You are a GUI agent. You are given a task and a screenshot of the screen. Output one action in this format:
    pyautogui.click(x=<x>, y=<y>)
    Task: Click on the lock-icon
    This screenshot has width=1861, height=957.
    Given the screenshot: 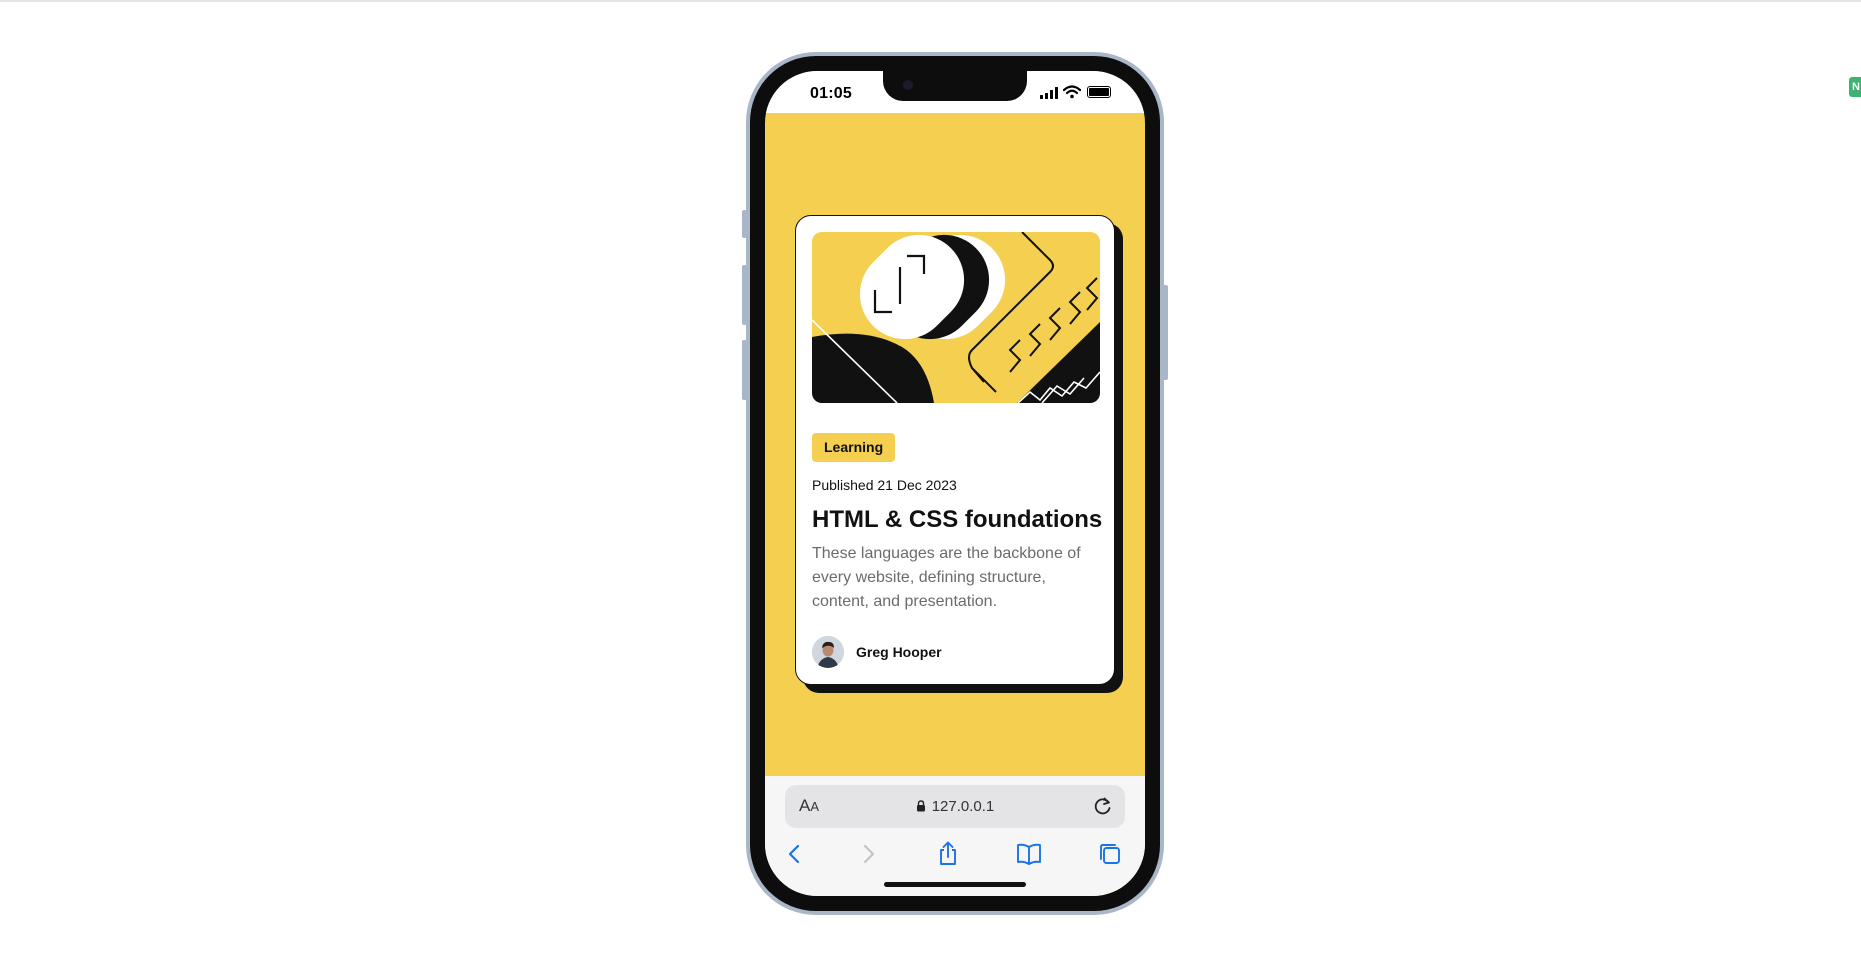 What is the action you would take?
    pyautogui.click(x=920, y=806)
    